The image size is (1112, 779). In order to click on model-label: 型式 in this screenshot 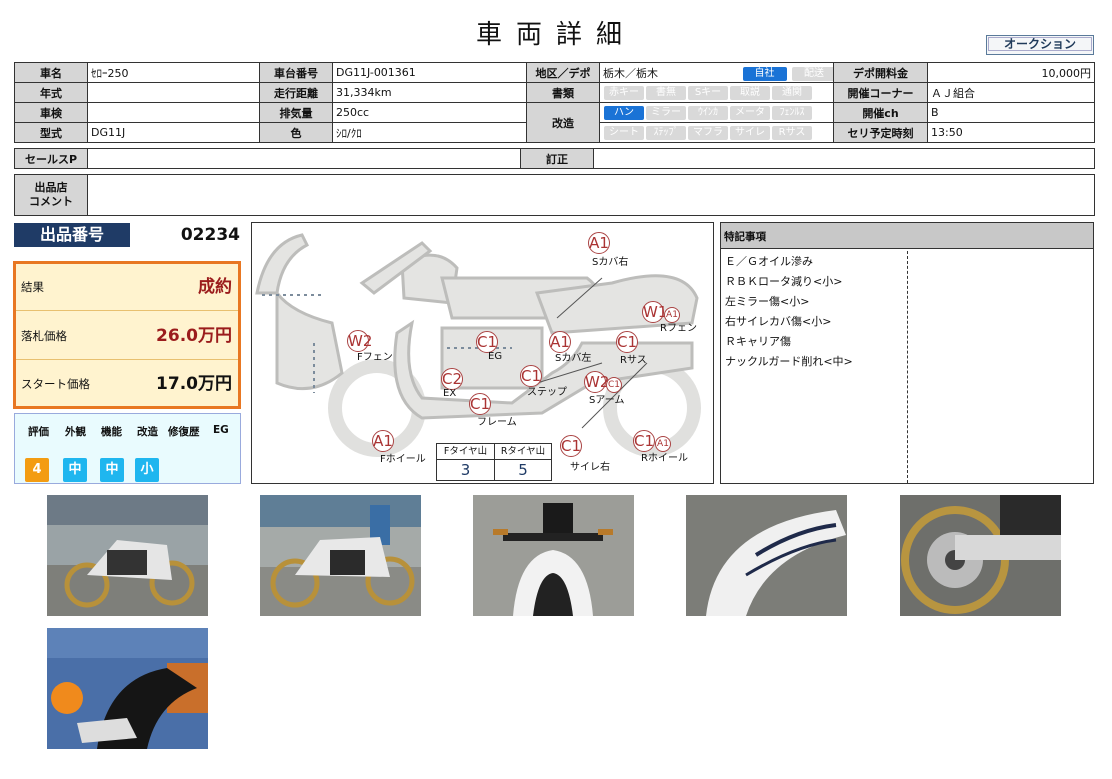, I will do `click(51, 132)`.